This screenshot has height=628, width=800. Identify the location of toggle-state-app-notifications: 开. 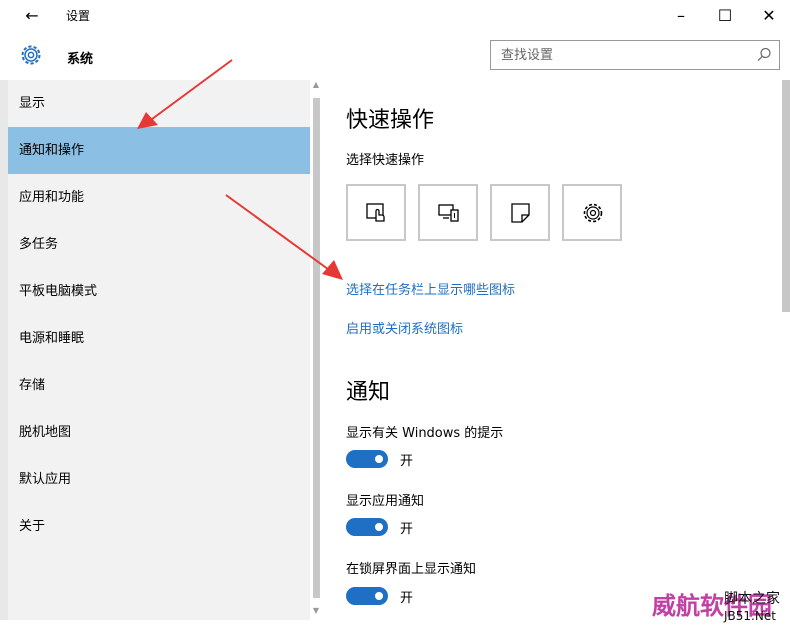
(407, 529).